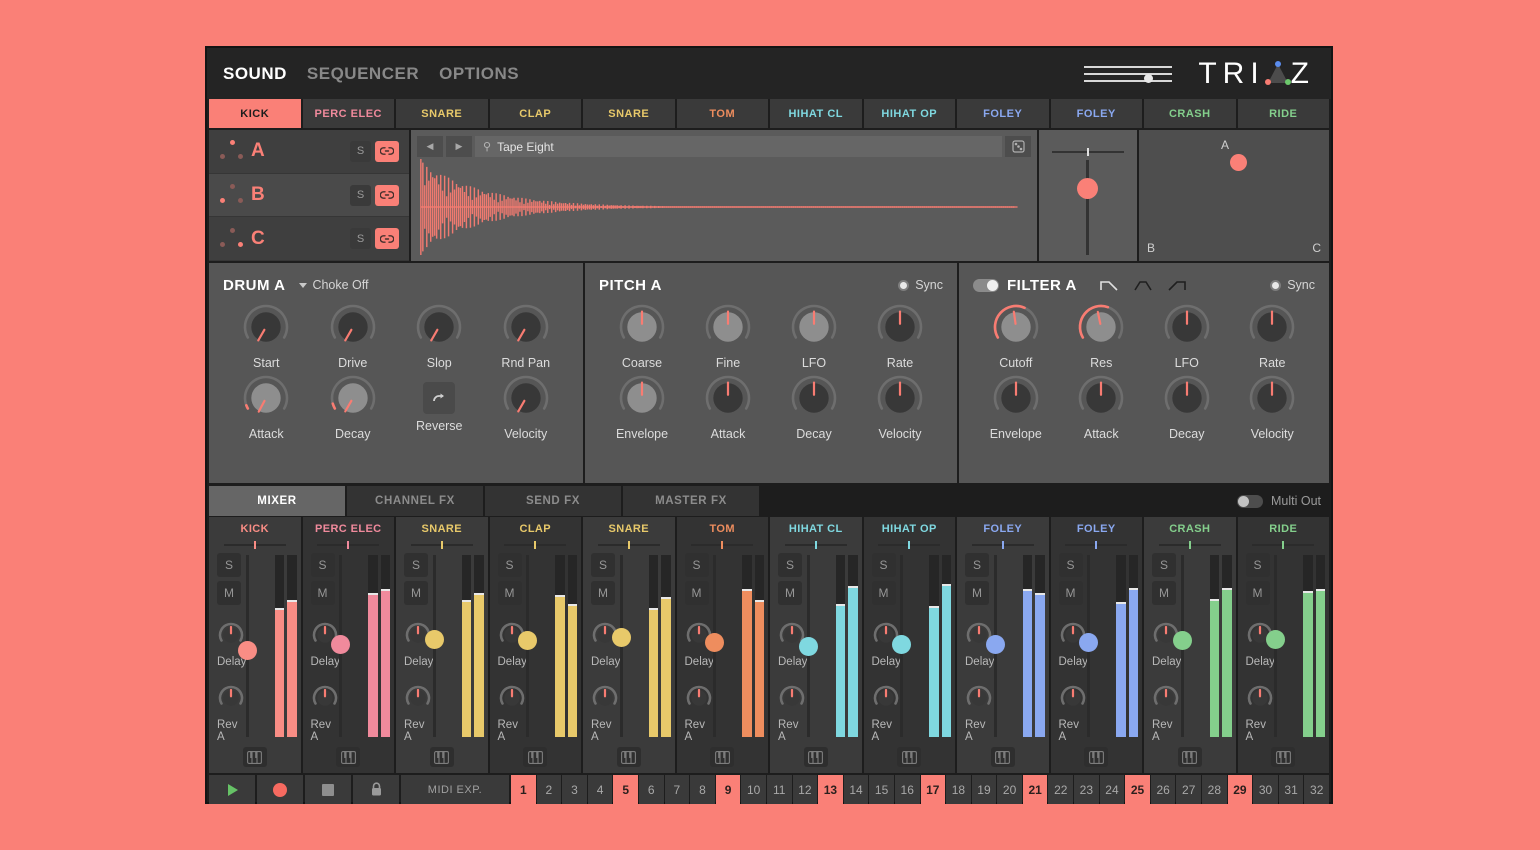 The height and width of the screenshot is (850, 1540). What do you see at coordinates (1177, 285) in the screenshot?
I see `highpass-icon` at bounding box center [1177, 285].